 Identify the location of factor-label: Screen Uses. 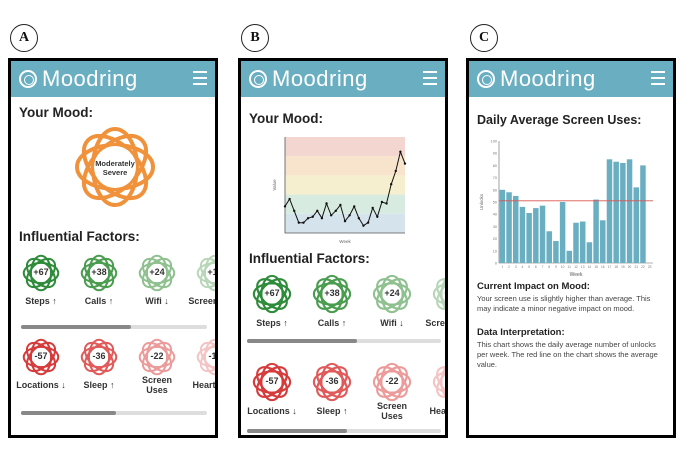
(392, 411).